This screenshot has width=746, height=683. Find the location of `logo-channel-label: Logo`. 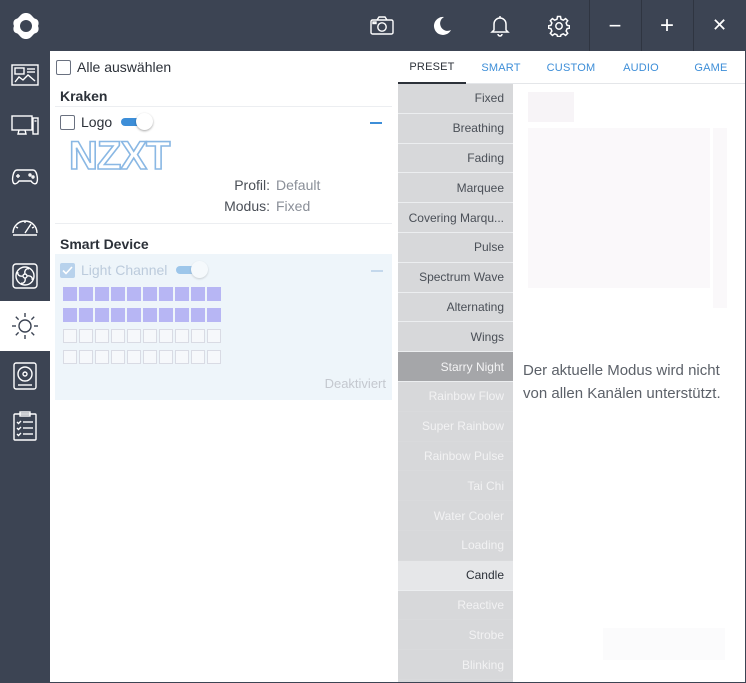

logo-channel-label: Logo is located at coordinates (97, 122).